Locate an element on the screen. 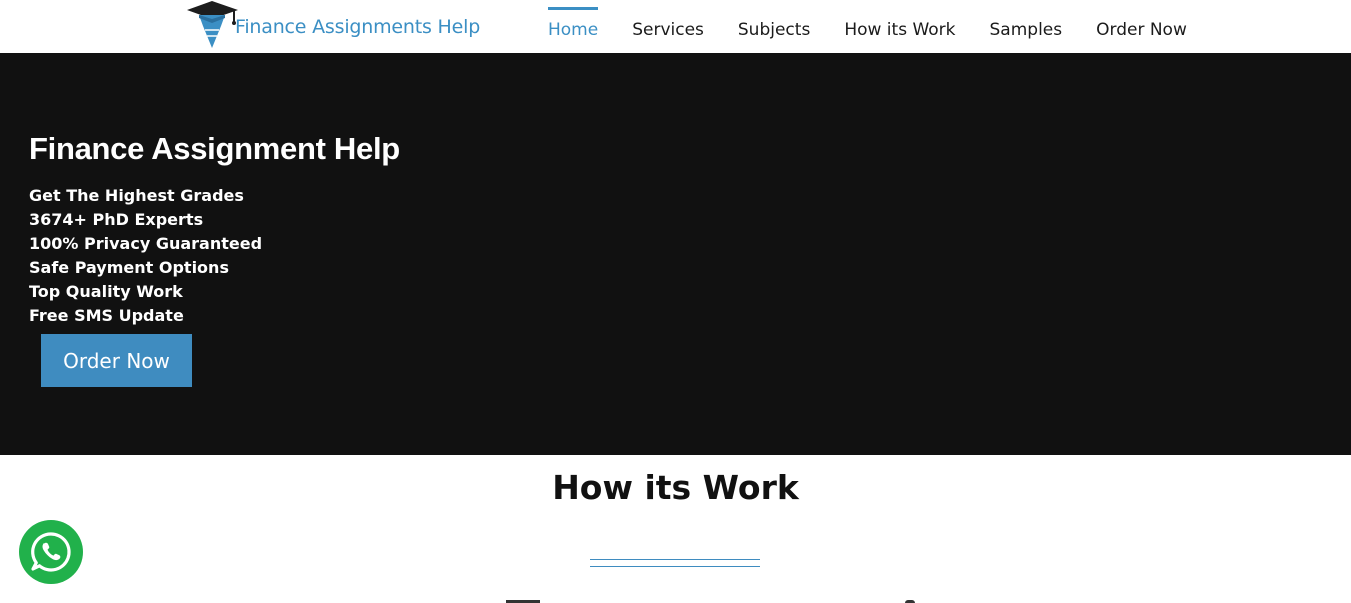 Image resolution: width=1351 pixels, height=603 pixels. nav-services: Services is located at coordinates (668, 26).